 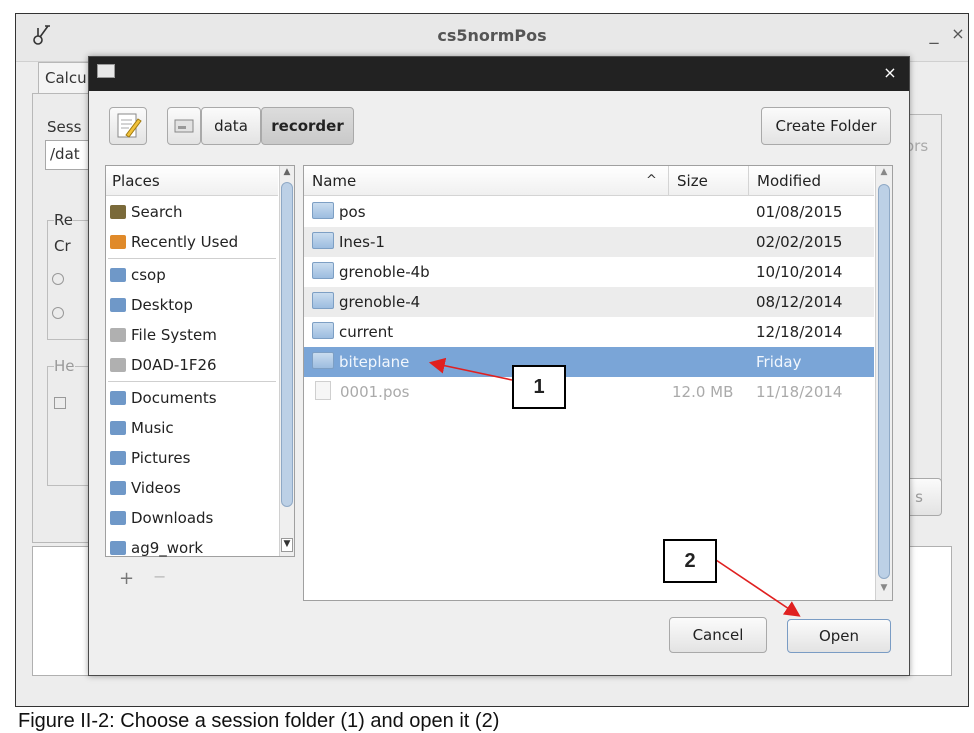 I want to click on breadcrumb-recorder: recorder, so click(x=307, y=126).